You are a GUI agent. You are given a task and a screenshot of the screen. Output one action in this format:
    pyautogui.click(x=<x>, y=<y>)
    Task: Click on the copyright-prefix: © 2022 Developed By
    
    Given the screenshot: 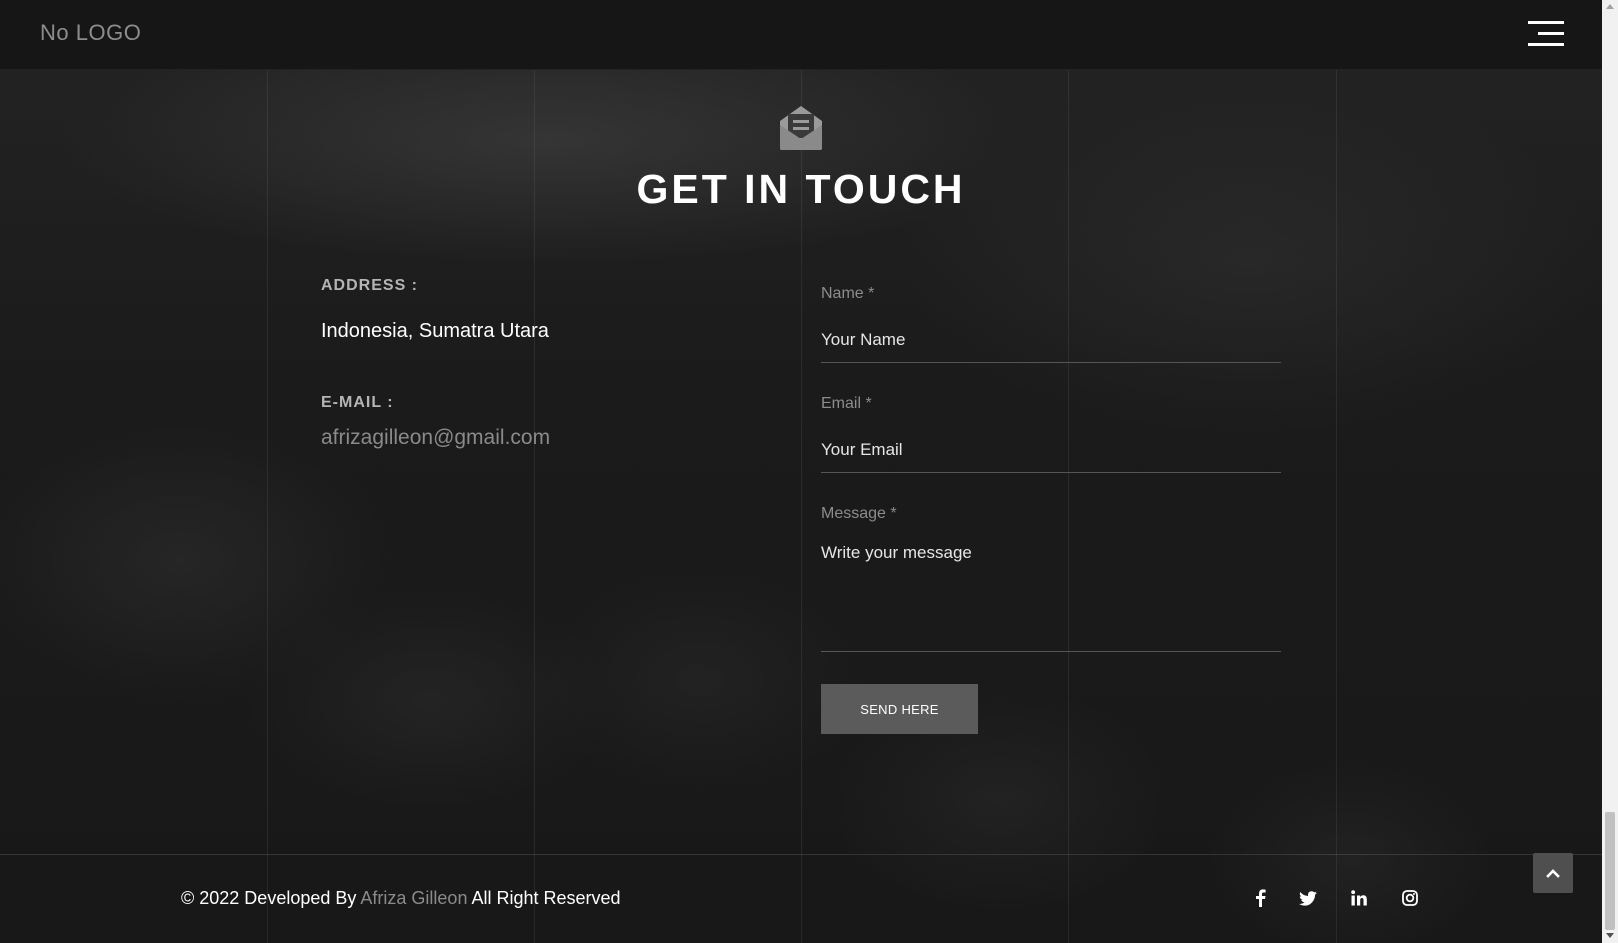 What is the action you would take?
    pyautogui.click(x=269, y=898)
    